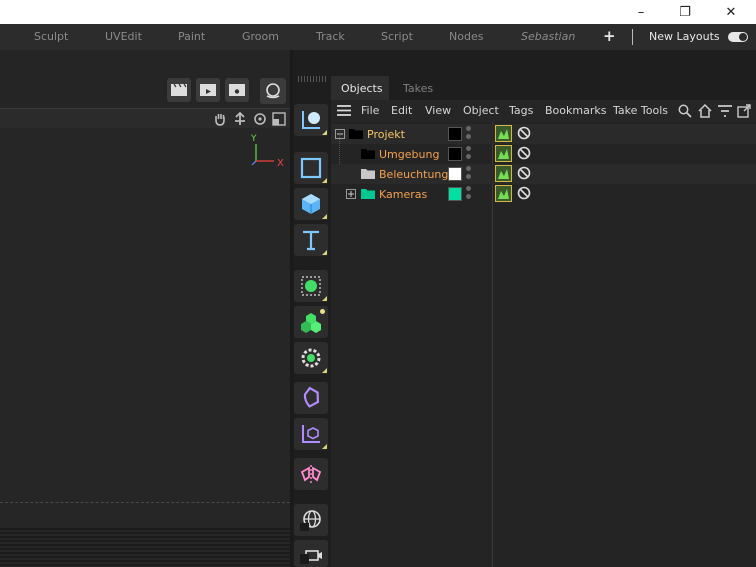  Describe the element at coordinates (311, 240) in the screenshot. I see `text-button` at that location.